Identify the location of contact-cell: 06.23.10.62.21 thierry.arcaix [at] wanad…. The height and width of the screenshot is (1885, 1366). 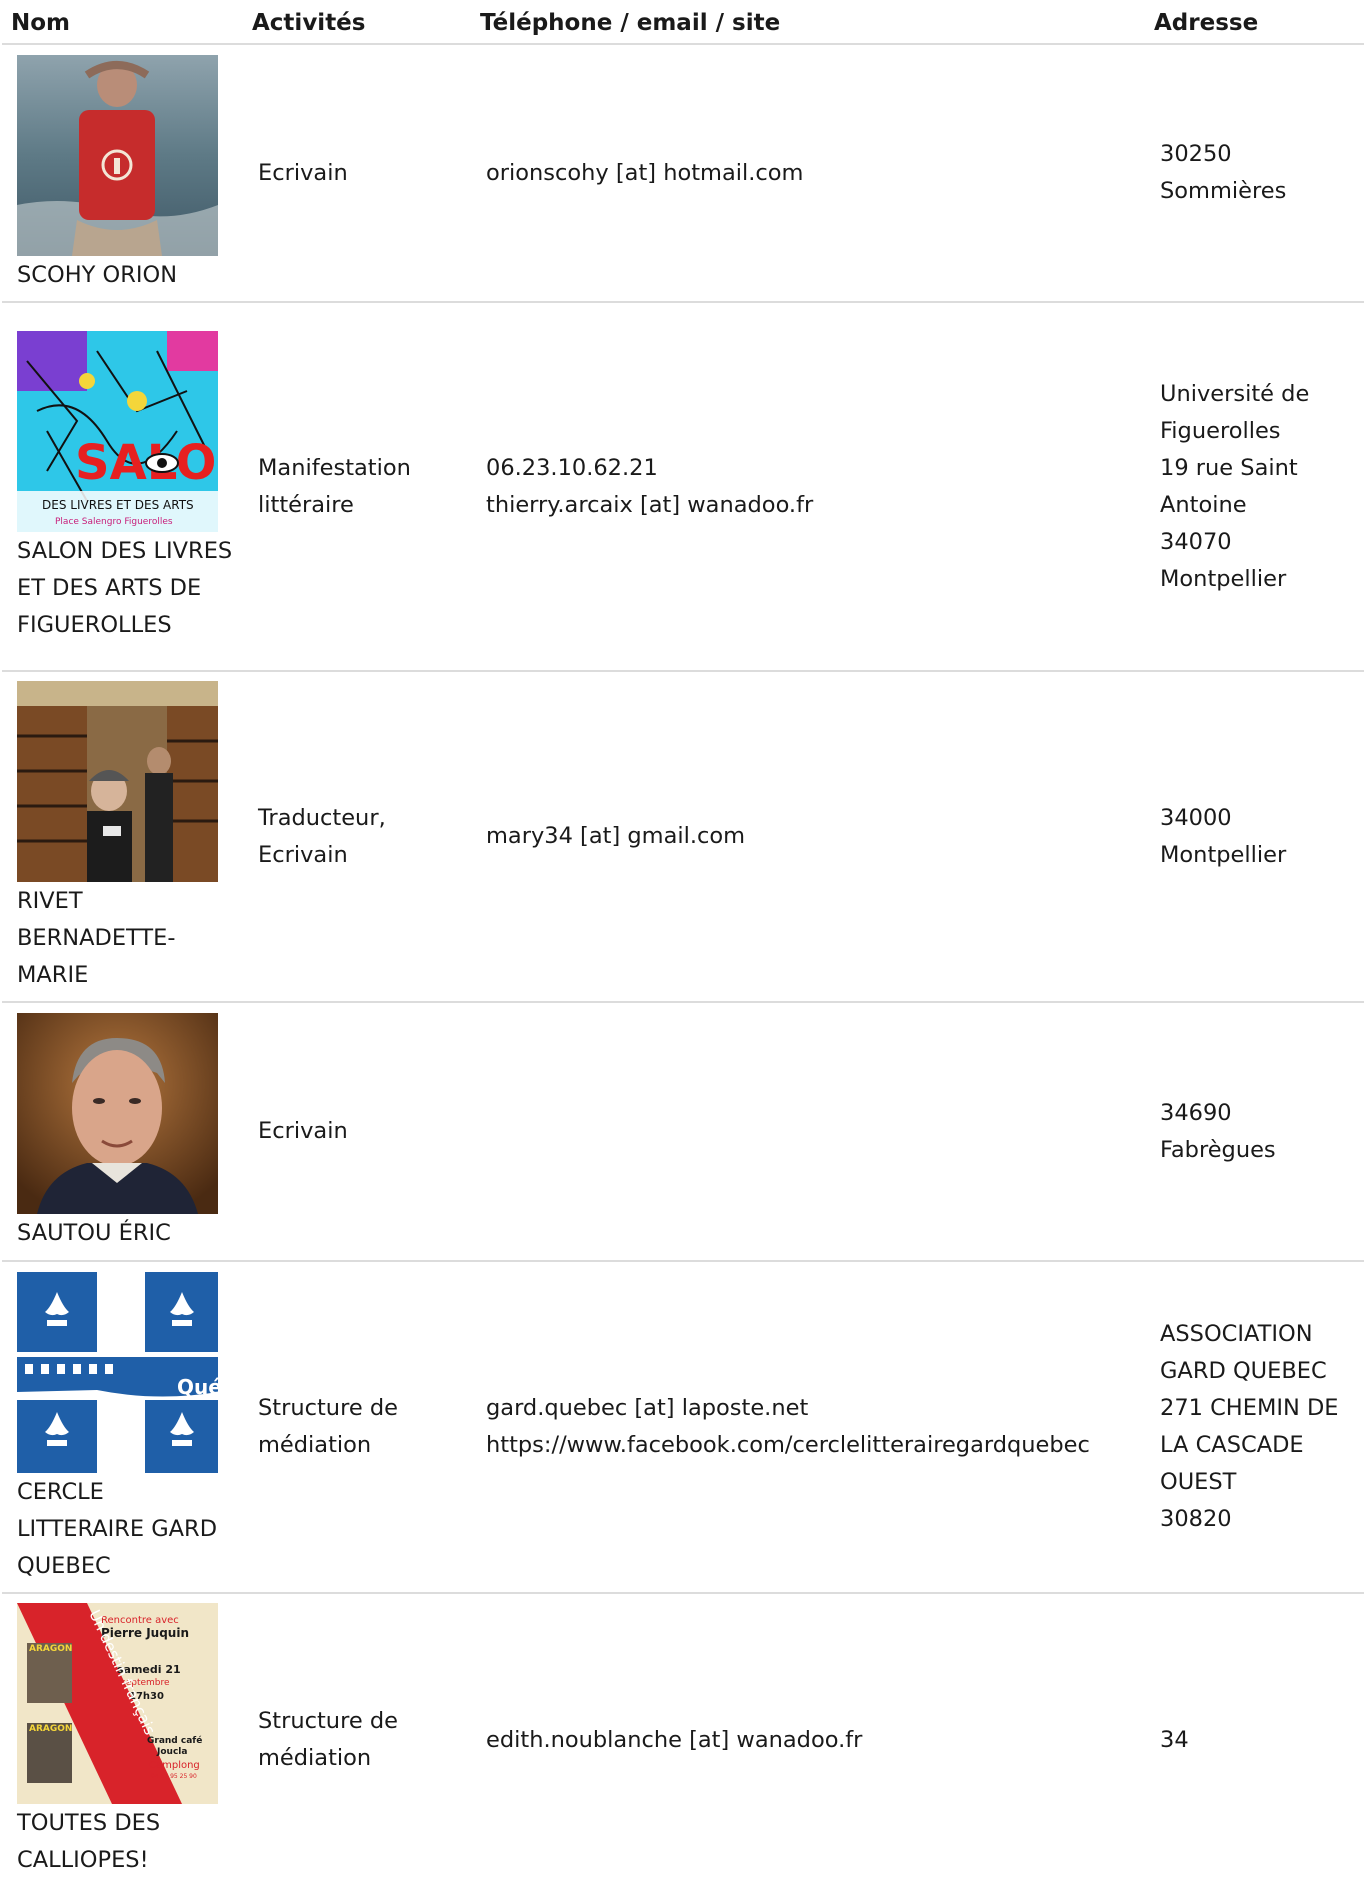
(808, 487).